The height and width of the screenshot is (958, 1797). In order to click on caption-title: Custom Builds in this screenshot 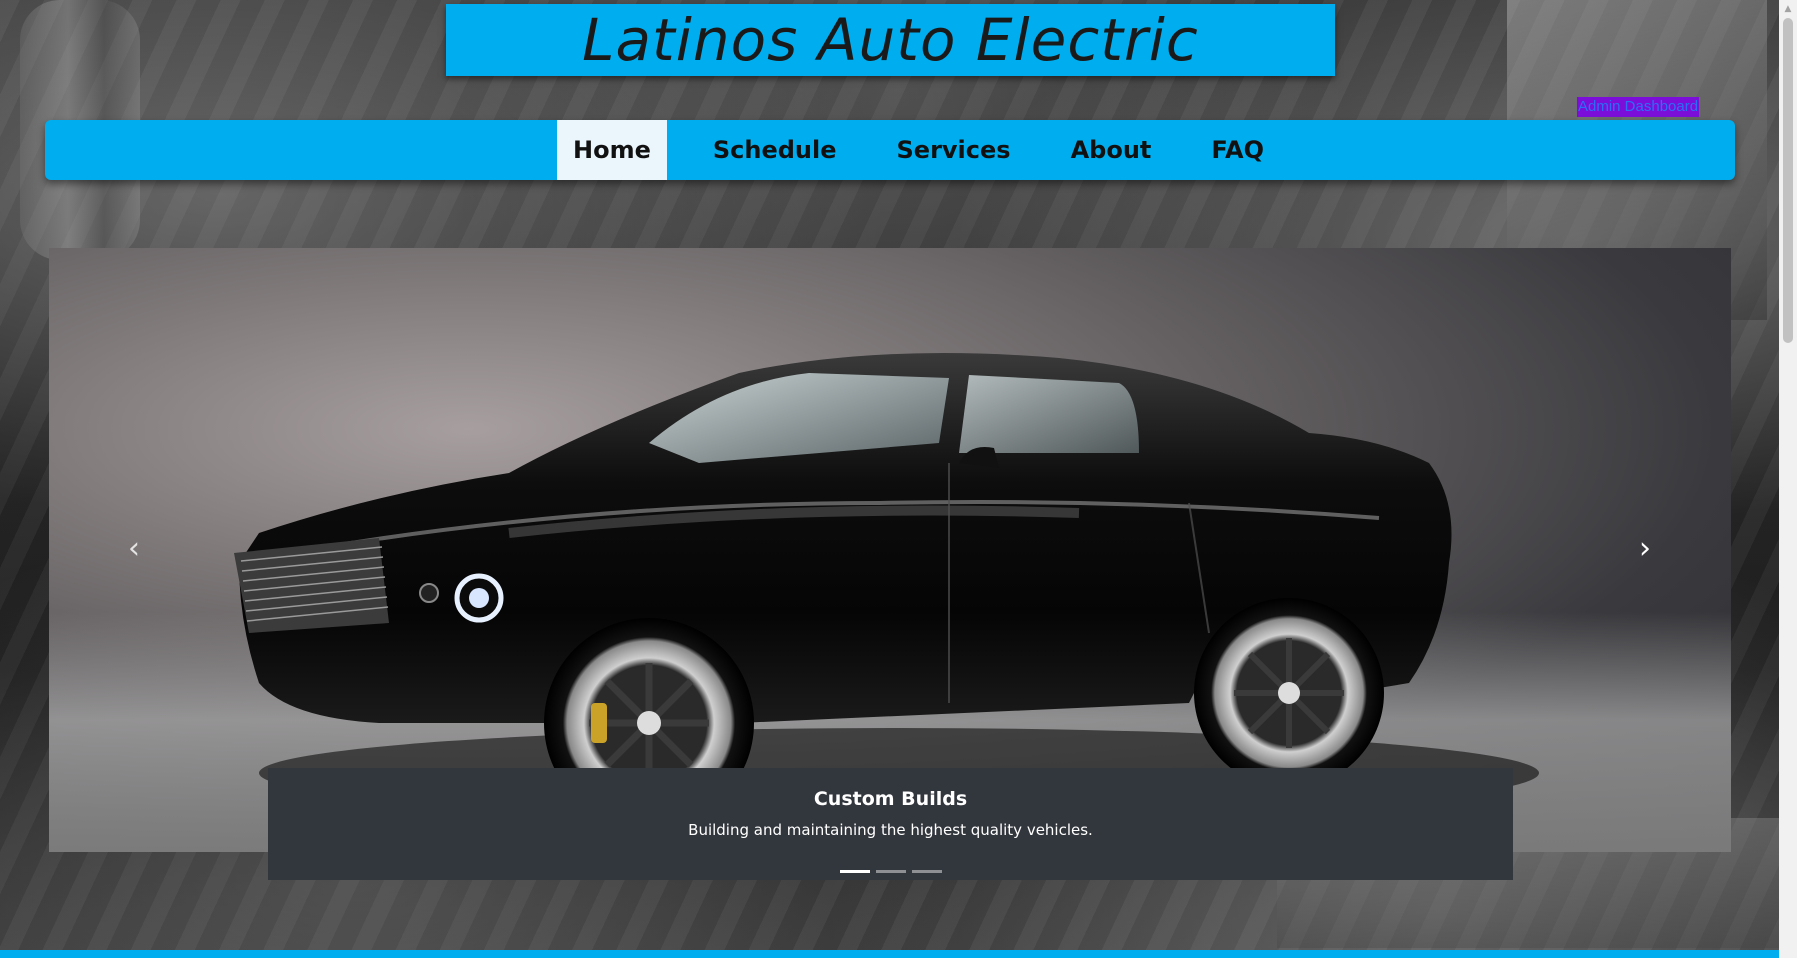, I will do `click(890, 799)`.